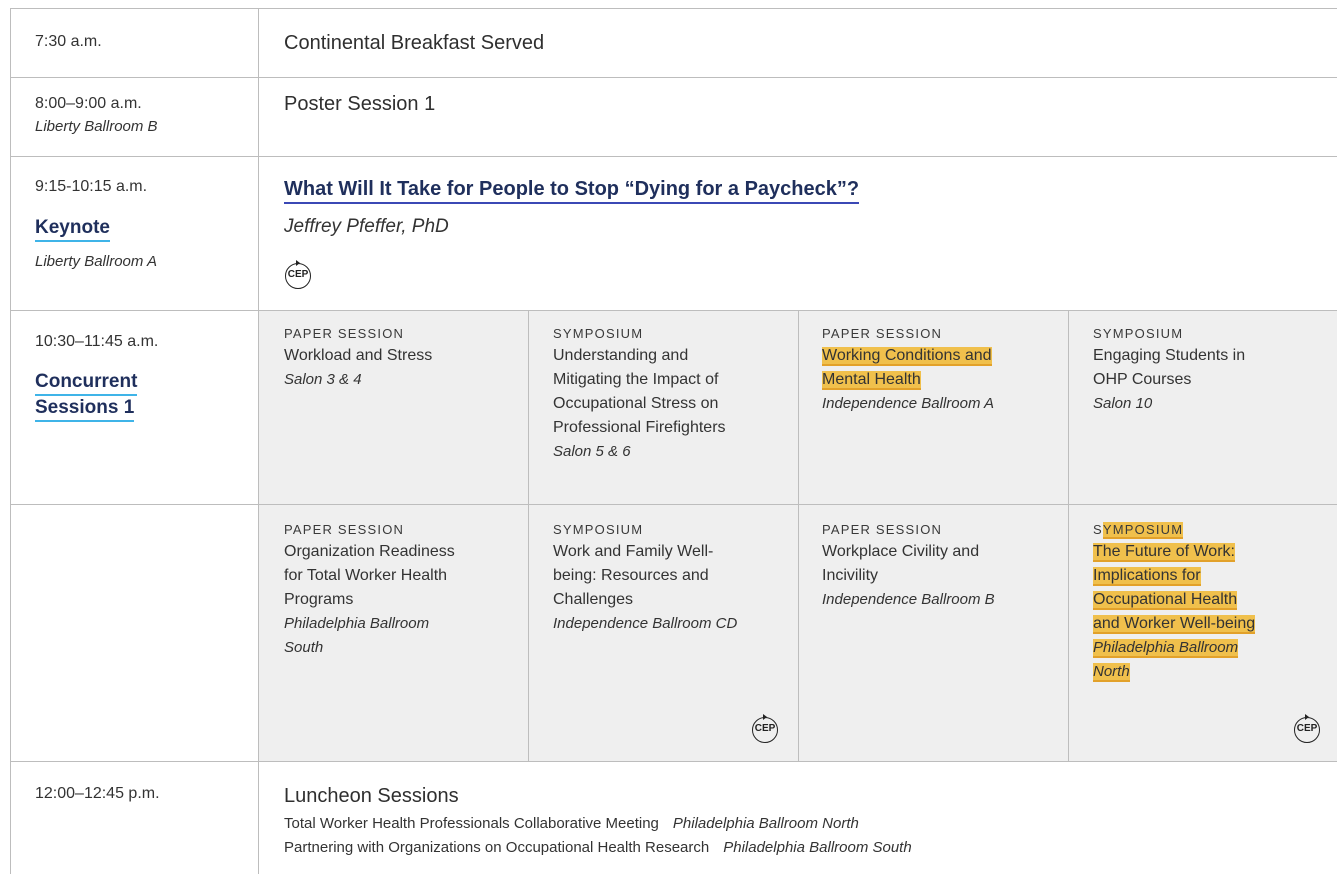 This screenshot has width=1337, height=874. What do you see at coordinates (901, 551) in the screenshot?
I see `session-title-line: Workplace Civility and` at bounding box center [901, 551].